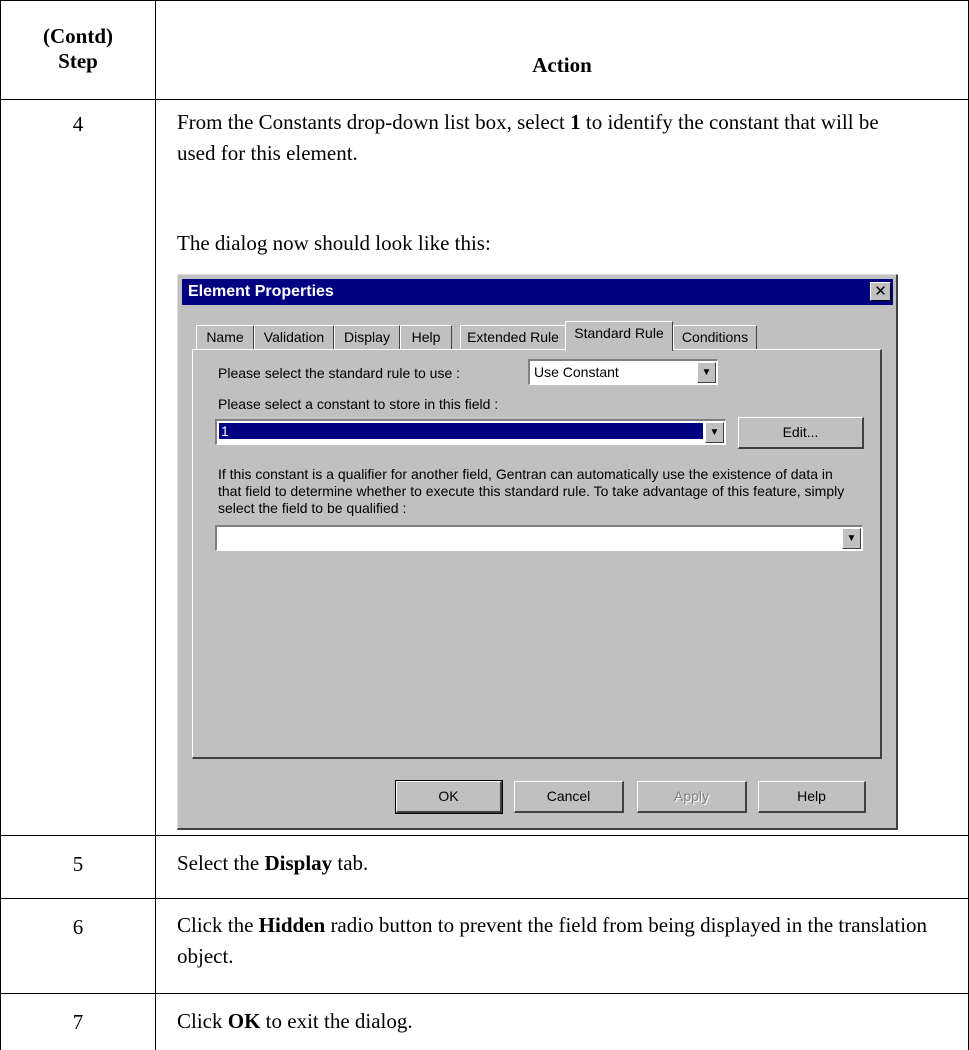  I want to click on qualifier-select: ▼, so click(539, 538).